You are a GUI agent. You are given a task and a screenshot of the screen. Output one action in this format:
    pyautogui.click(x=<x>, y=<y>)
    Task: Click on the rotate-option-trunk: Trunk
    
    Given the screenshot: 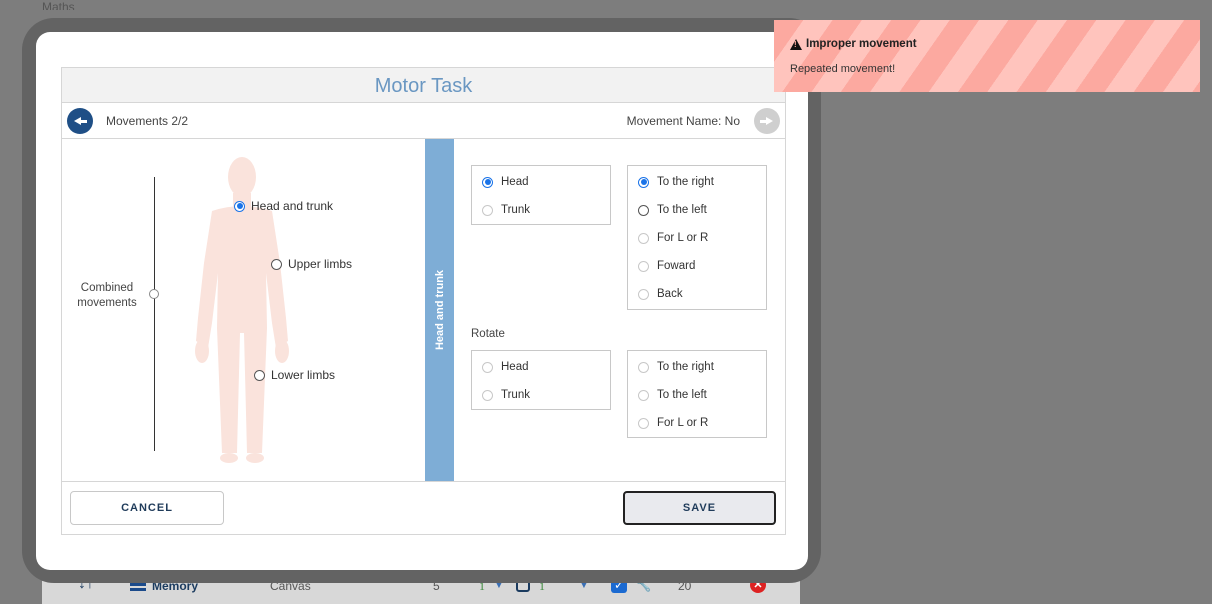 What is the action you would take?
    pyautogui.click(x=506, y=395)
    